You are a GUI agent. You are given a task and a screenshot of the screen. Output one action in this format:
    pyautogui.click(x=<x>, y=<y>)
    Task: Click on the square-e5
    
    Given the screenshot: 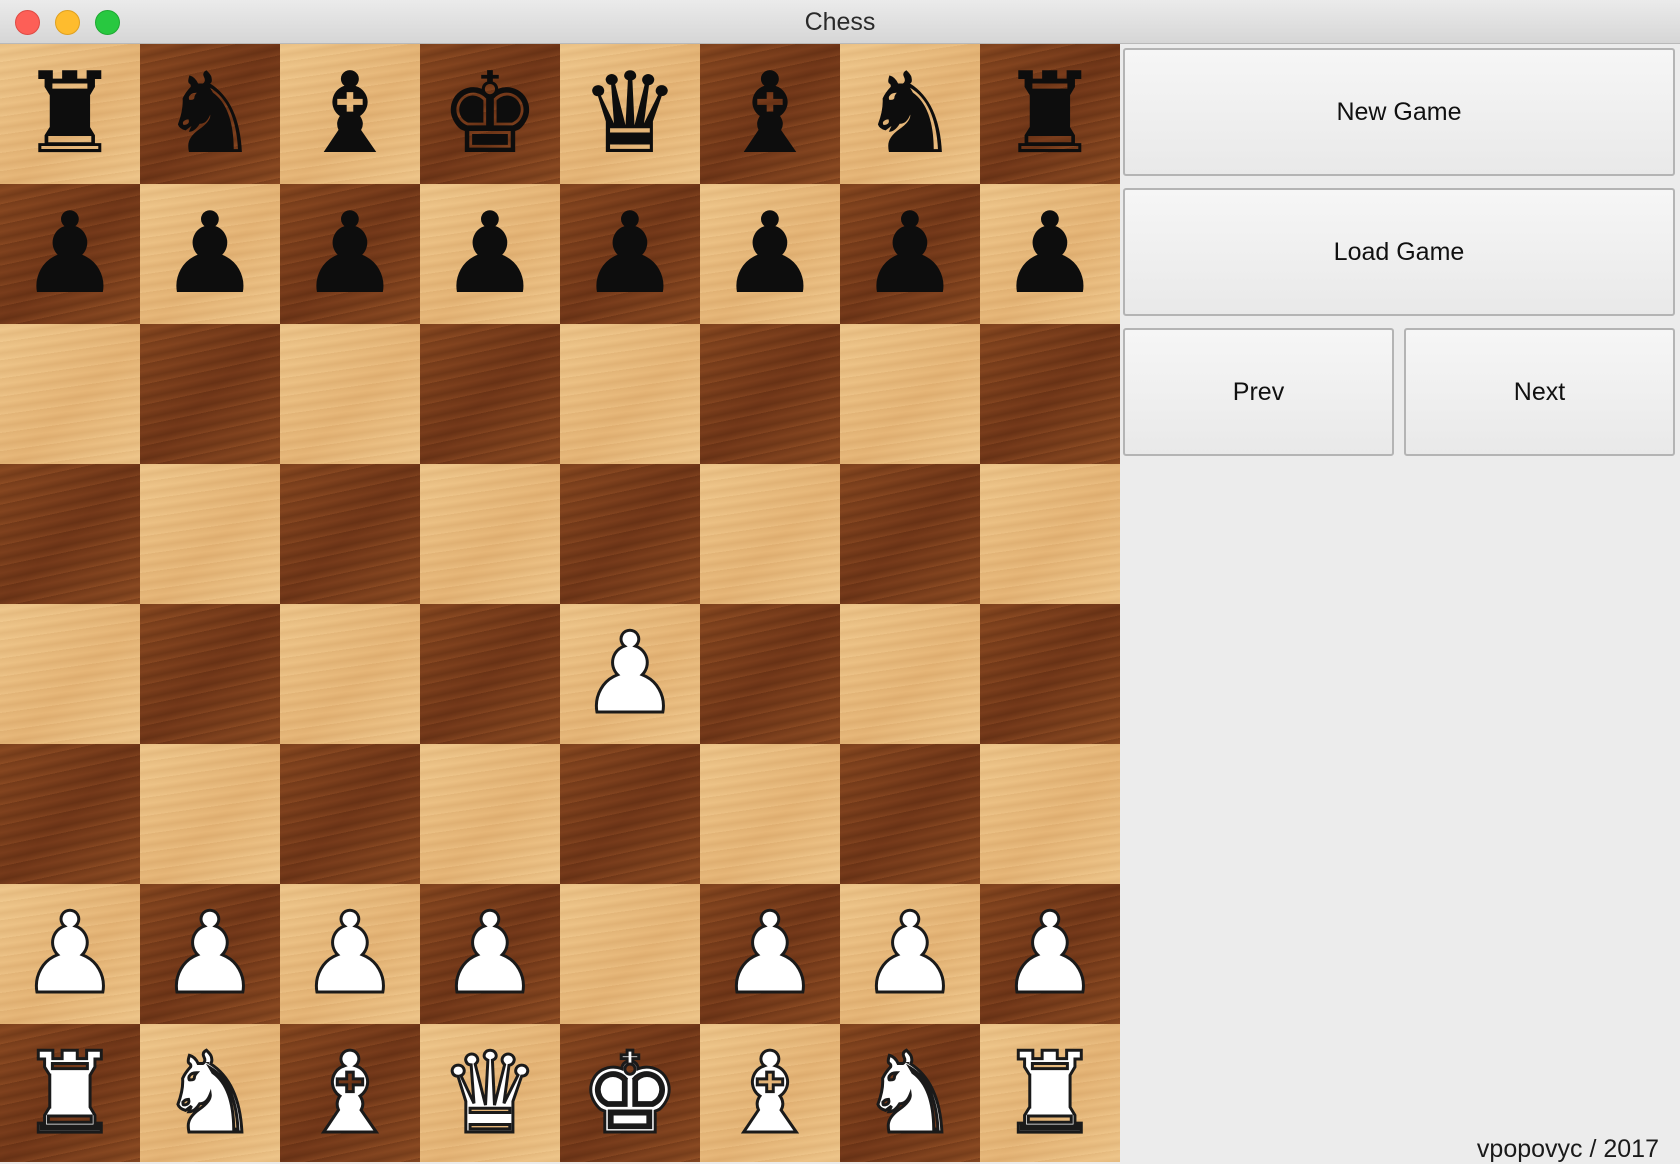 What is the action you would take?
    pyautogui.click(x=630, y=534)
    